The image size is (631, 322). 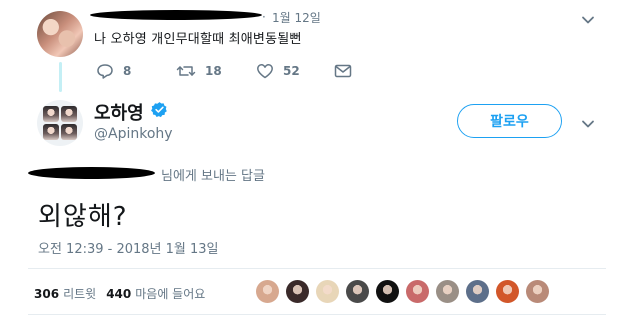 What do you see at coordinates (291, 71) in the screenshot?
I see `like-count: 52` at bounding box center [291, 71].